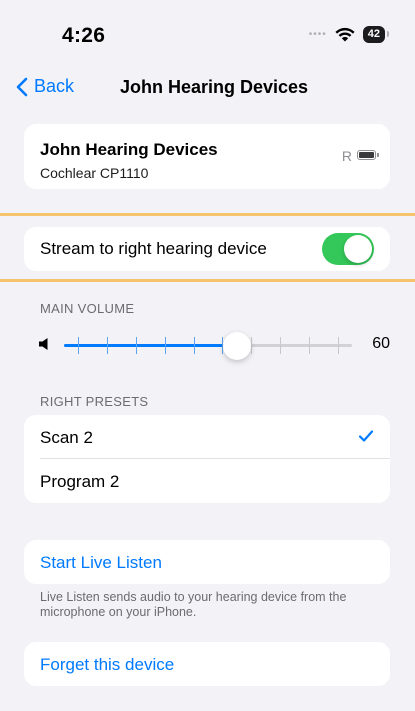 This screenshot has width=415, height=711. I want to click on status-indicators: •••• 42, so click(349, 34).